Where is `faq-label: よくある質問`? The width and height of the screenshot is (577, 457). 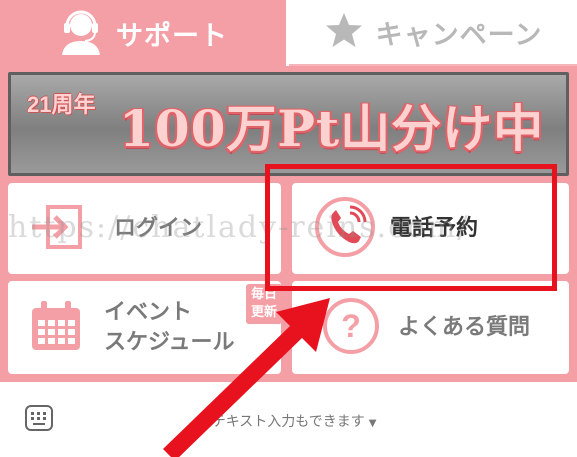
faq-label: よくある質問 is located at coordinates (464, 327).